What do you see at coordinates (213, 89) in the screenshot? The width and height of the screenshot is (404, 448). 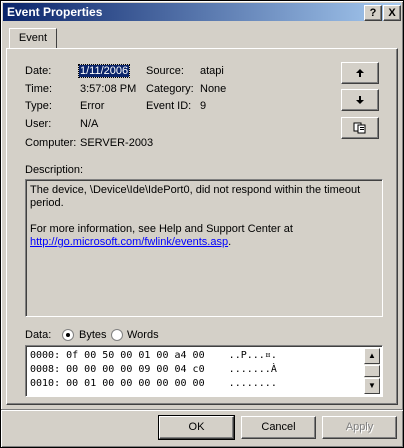 I see `category-value: None` at bounding box center [213, 89].